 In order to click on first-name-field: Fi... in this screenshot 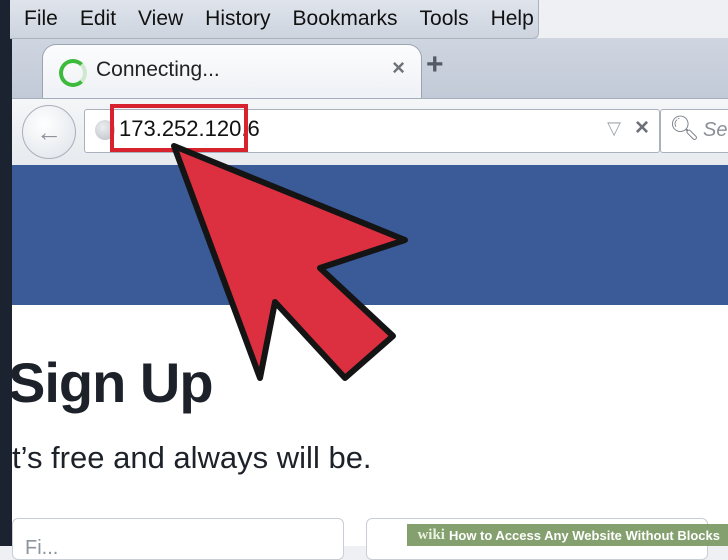, I will do `click(178, 539)`.